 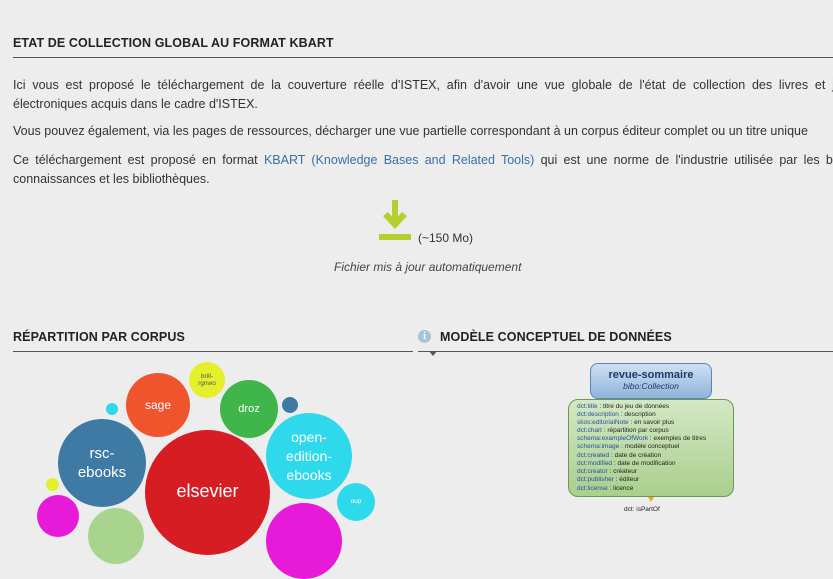 I want to click on model-property: dct:chart : répartition par corpus, so click(x=623, y=430).